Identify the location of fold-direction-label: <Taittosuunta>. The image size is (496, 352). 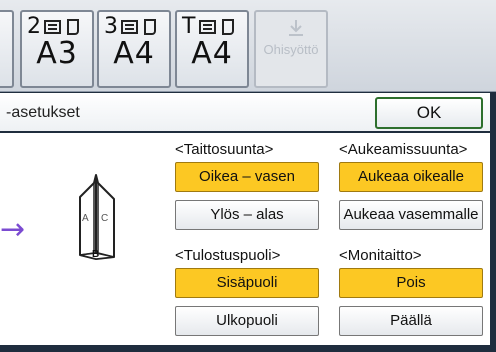
(224, 149).